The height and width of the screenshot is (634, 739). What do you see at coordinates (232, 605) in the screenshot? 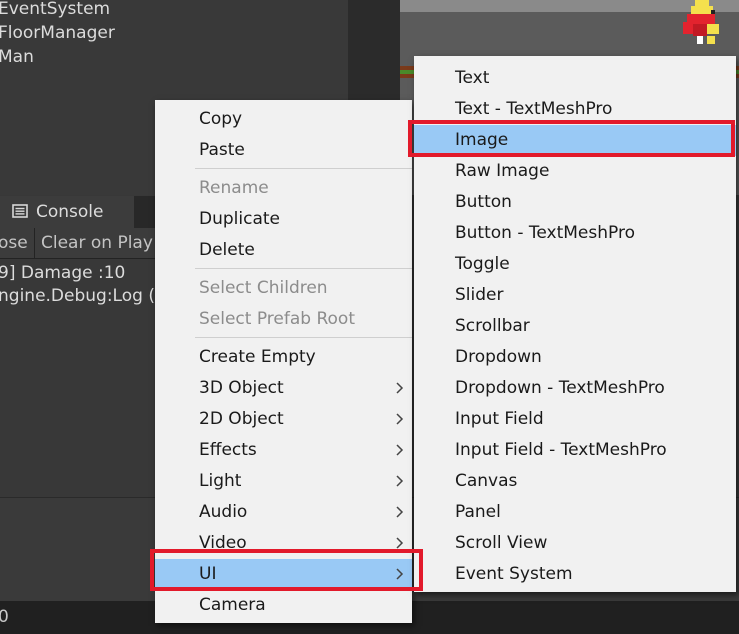
I see `menu-item-label: Camera` at bounding box center [232, 605].